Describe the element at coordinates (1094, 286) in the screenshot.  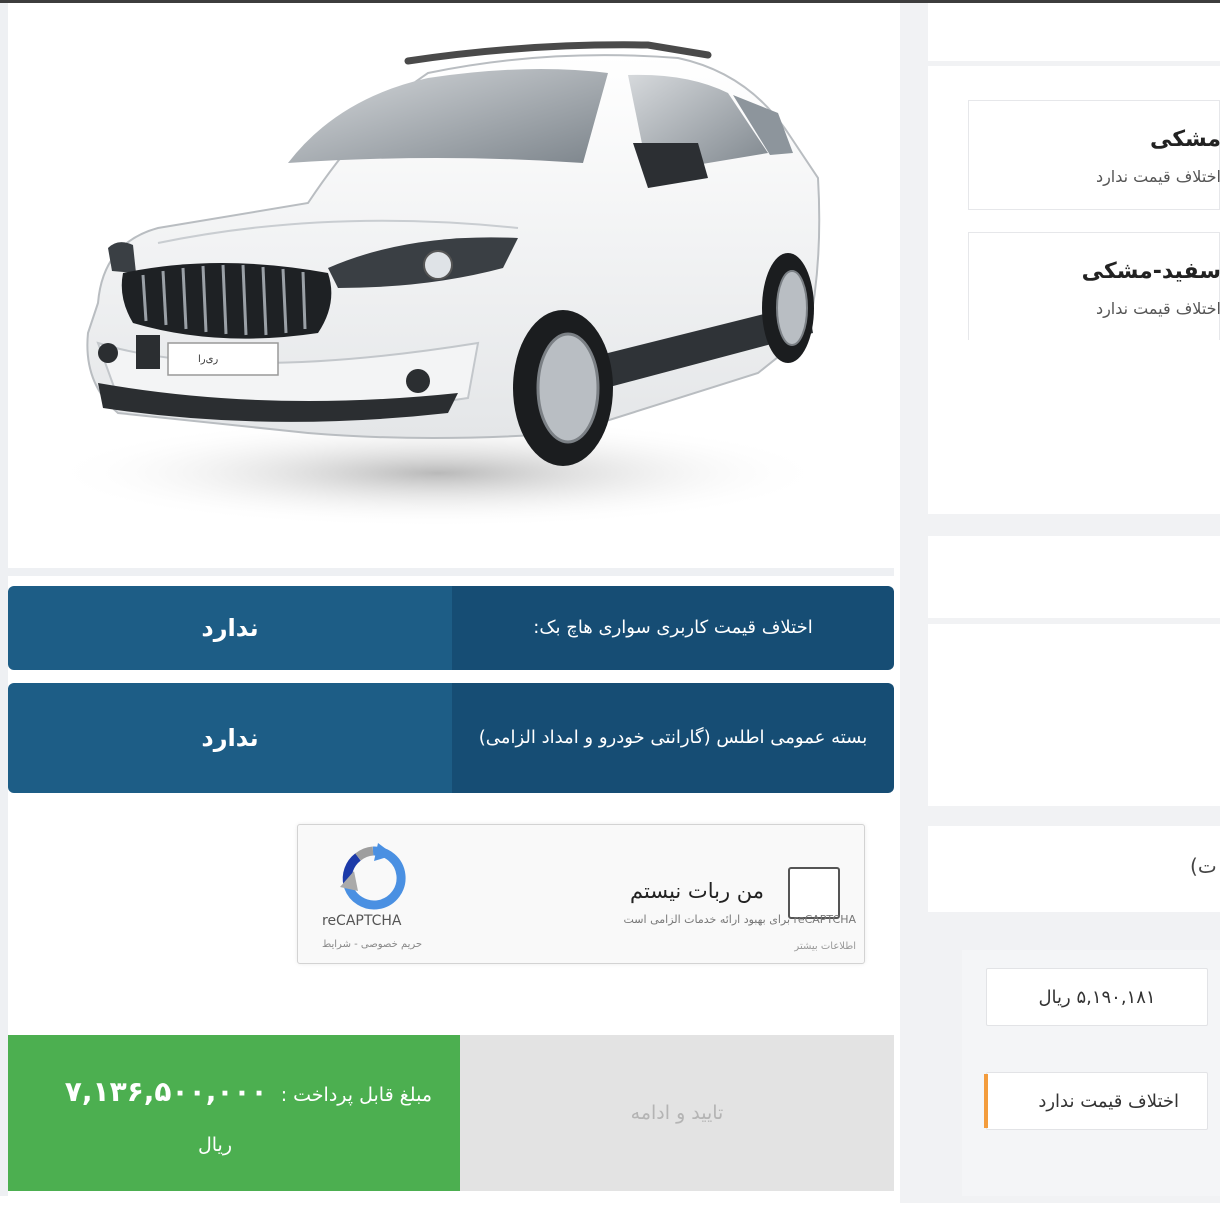
I see `color-option-white-black: سفید-مشکی اختلاف قیمت ندارد` at that location.